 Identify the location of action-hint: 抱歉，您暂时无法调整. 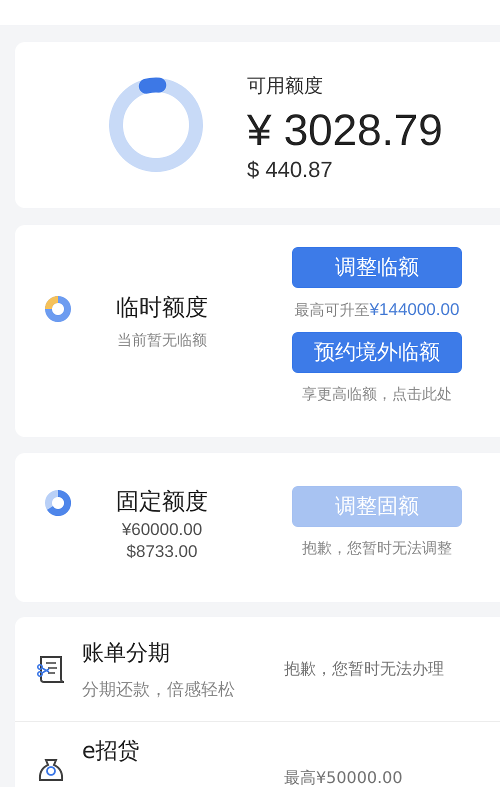
(377, 548).